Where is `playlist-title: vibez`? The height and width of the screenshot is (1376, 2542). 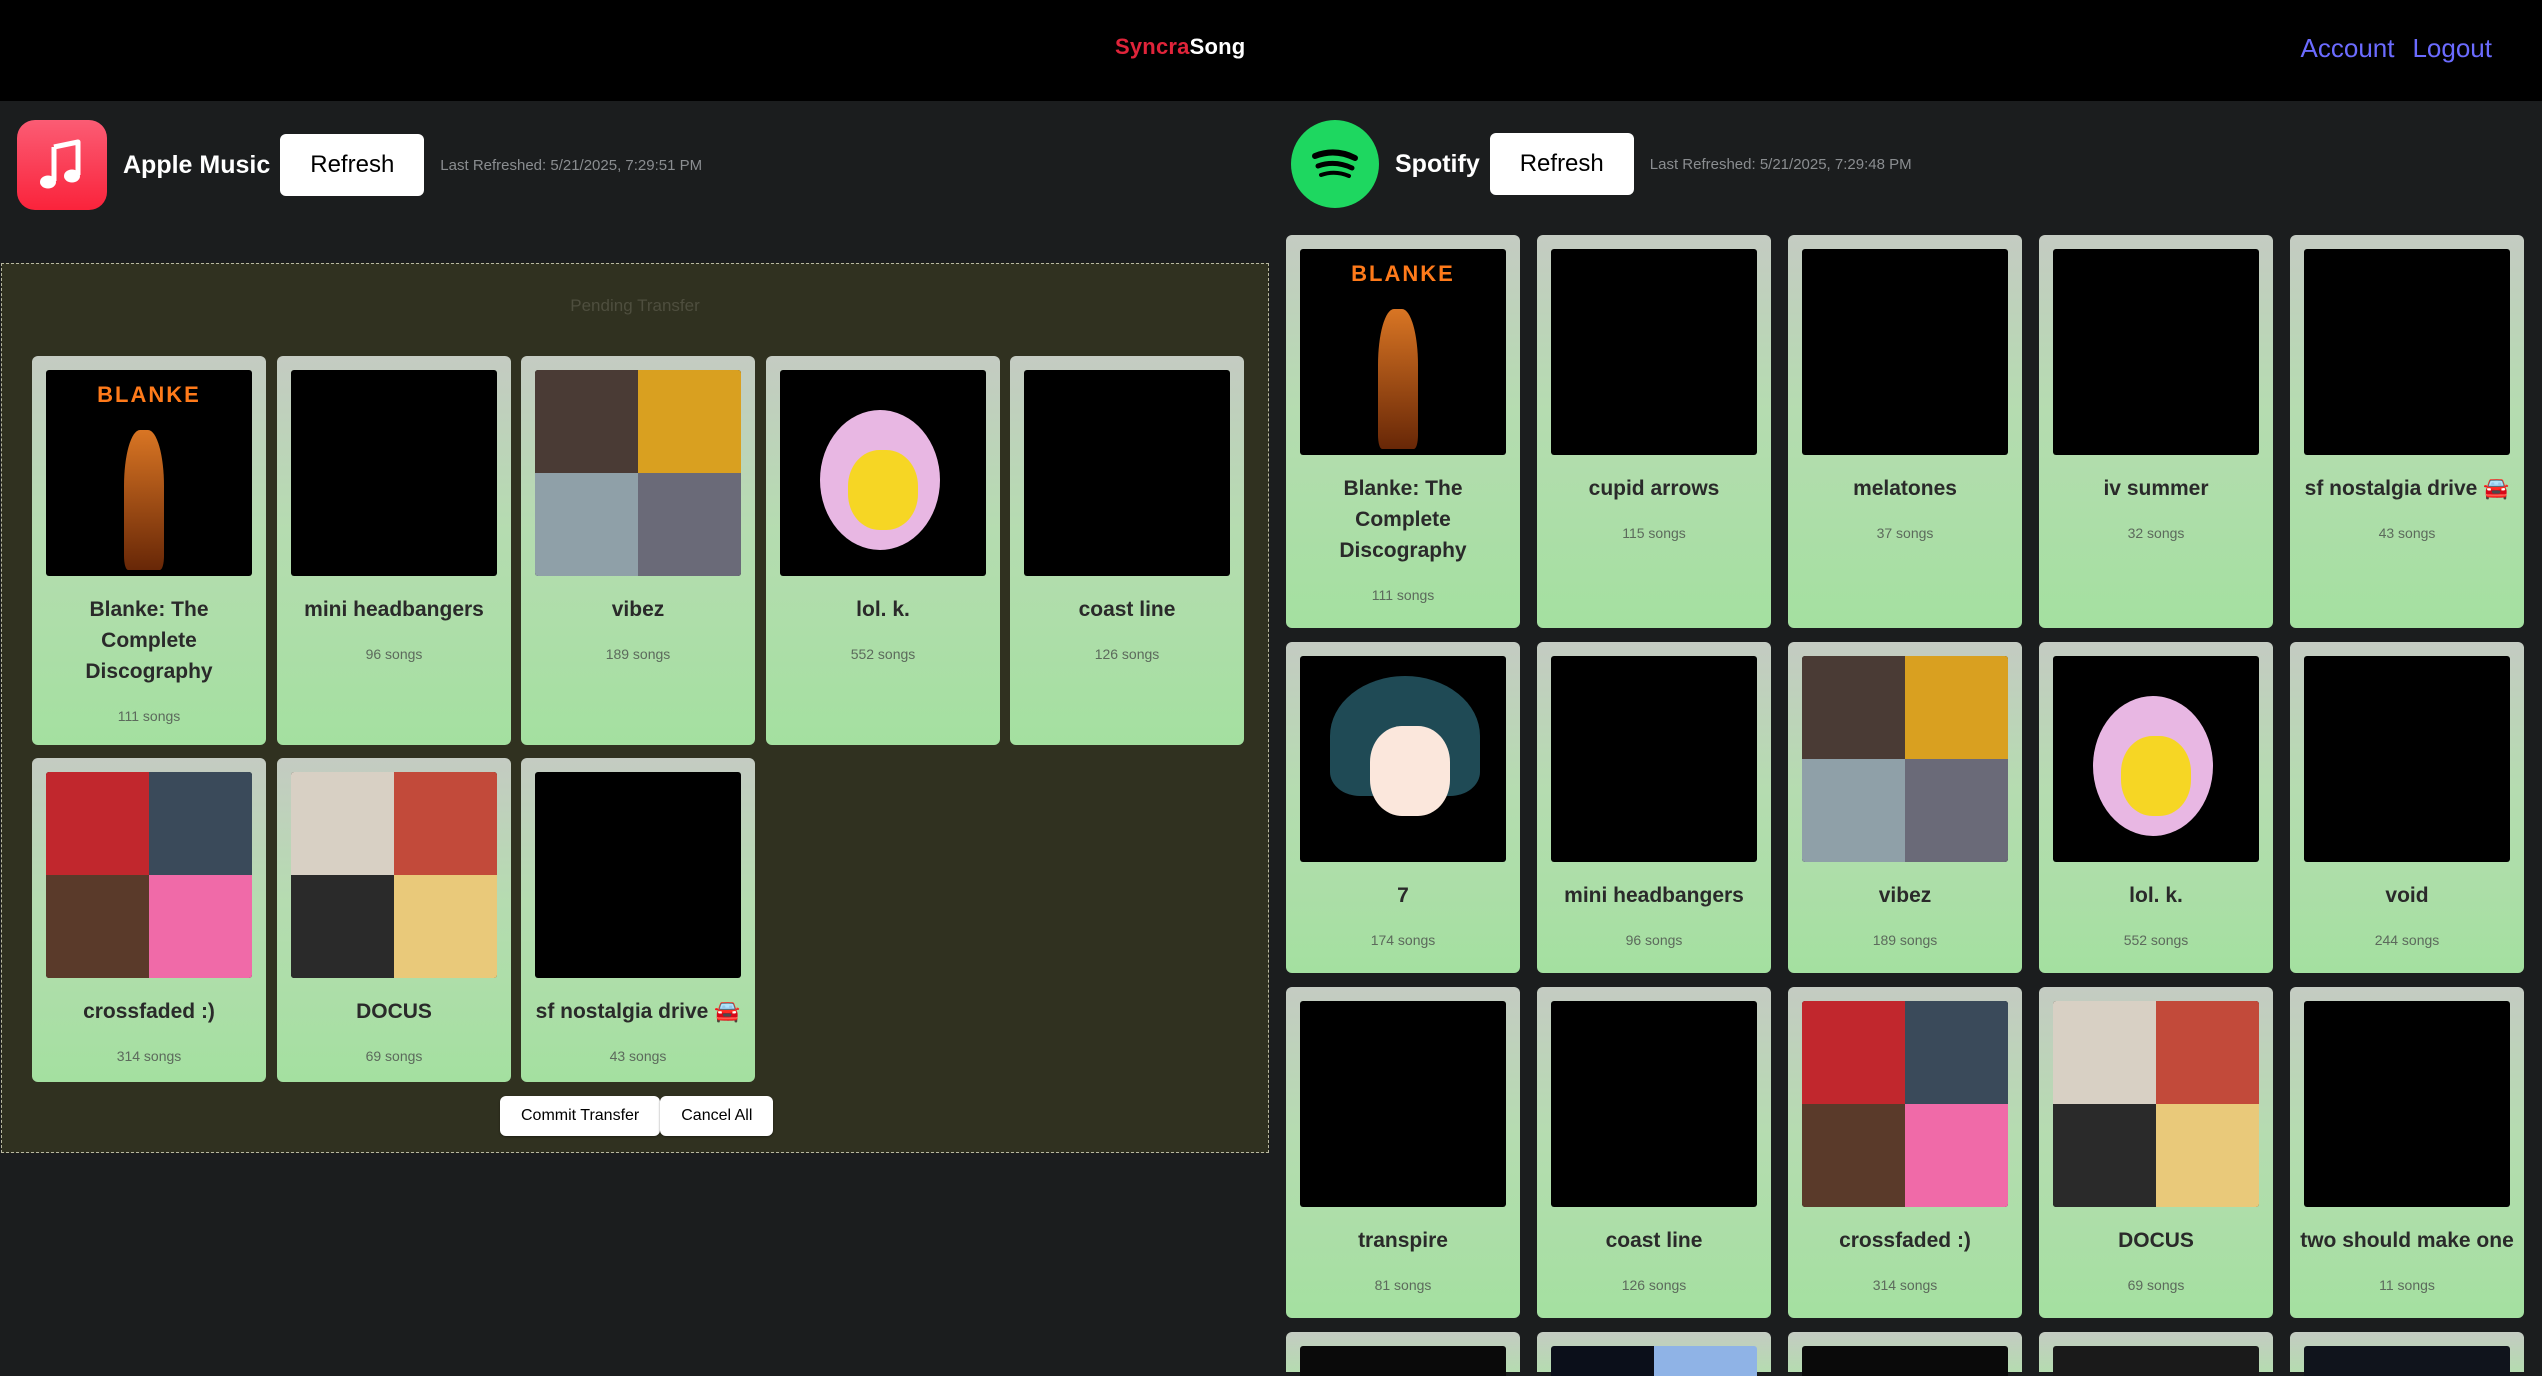 playlist-title: vibez is located at coordinates (638, 609).